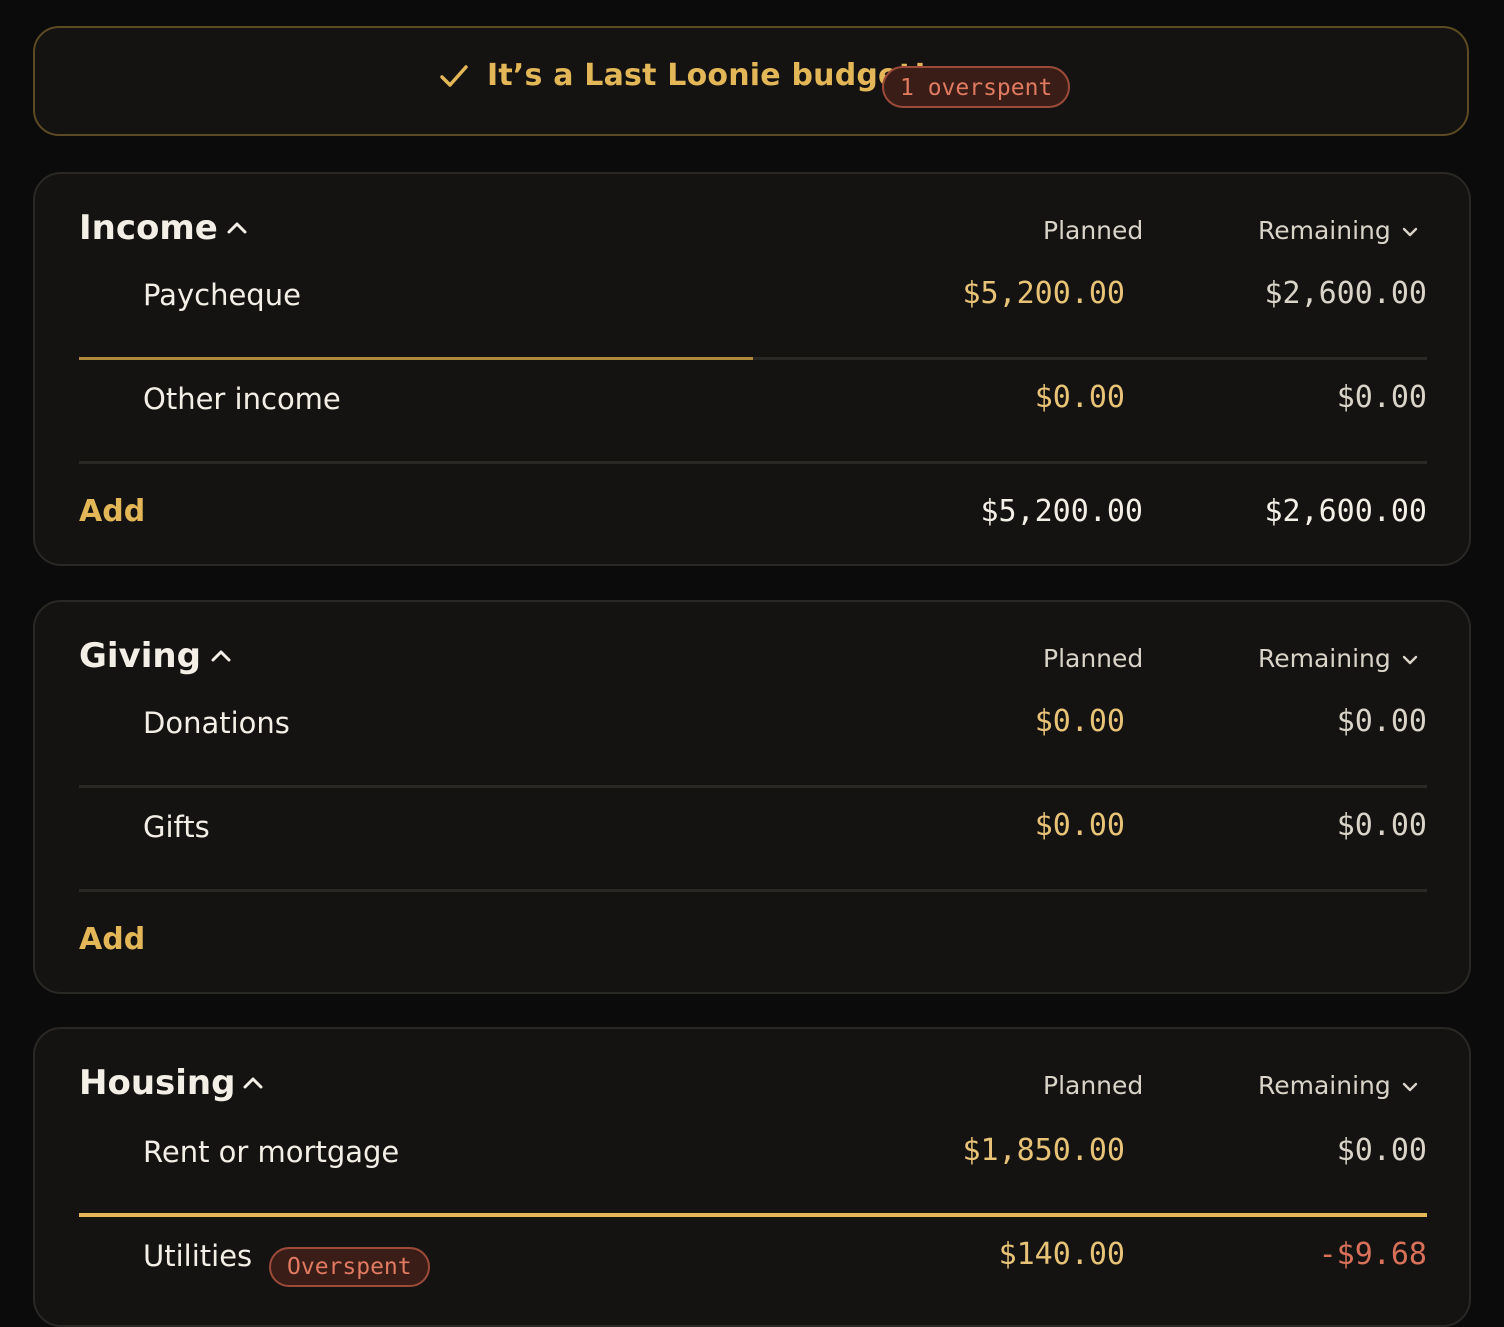 This screenshot has height=1327, width=1504. Describe the element at coordinates (707, 75) in the screenshot. I see `budget-status-title: It’s a Last Loonie budget!` at that location.